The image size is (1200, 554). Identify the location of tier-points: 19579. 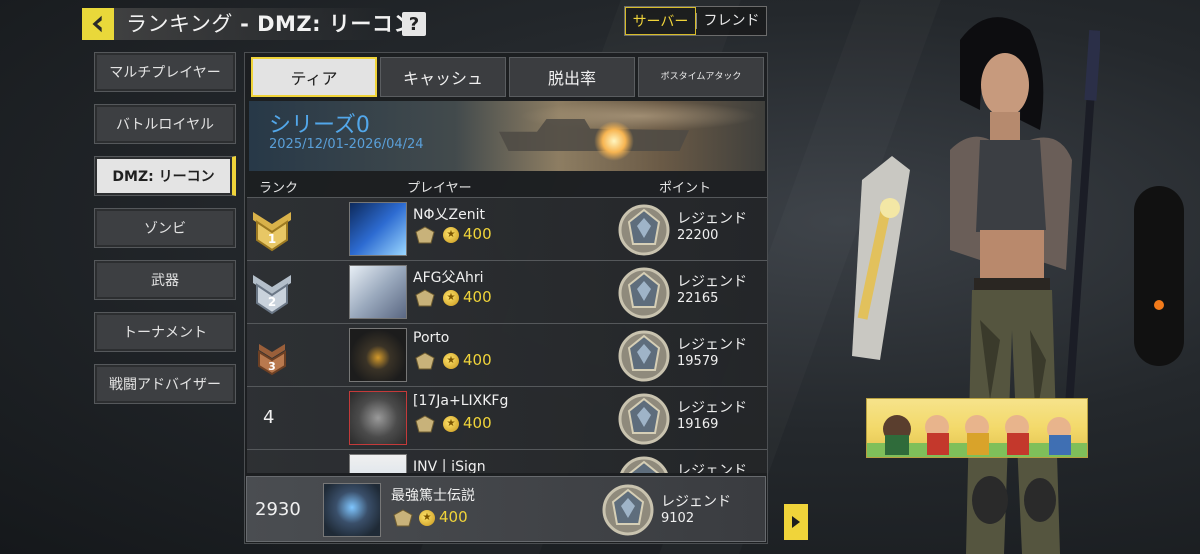
(698, 361).